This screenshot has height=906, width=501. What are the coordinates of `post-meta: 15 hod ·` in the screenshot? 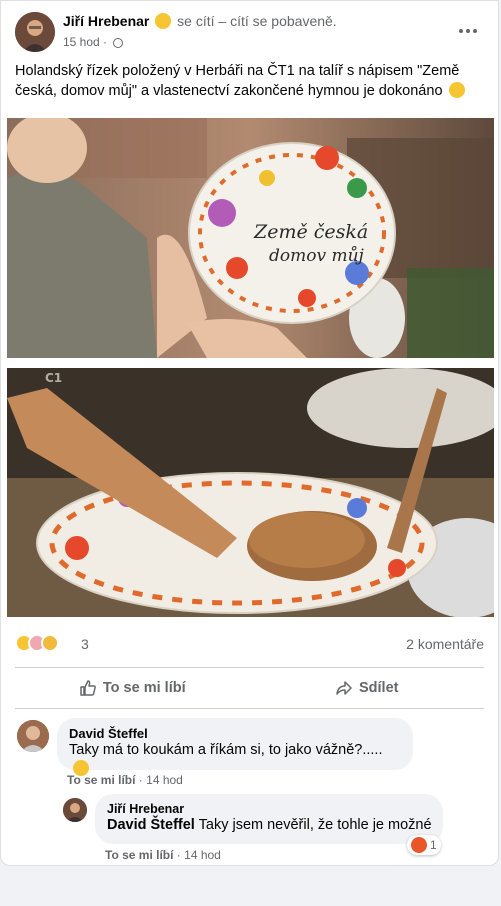 It's located at (93, 42).